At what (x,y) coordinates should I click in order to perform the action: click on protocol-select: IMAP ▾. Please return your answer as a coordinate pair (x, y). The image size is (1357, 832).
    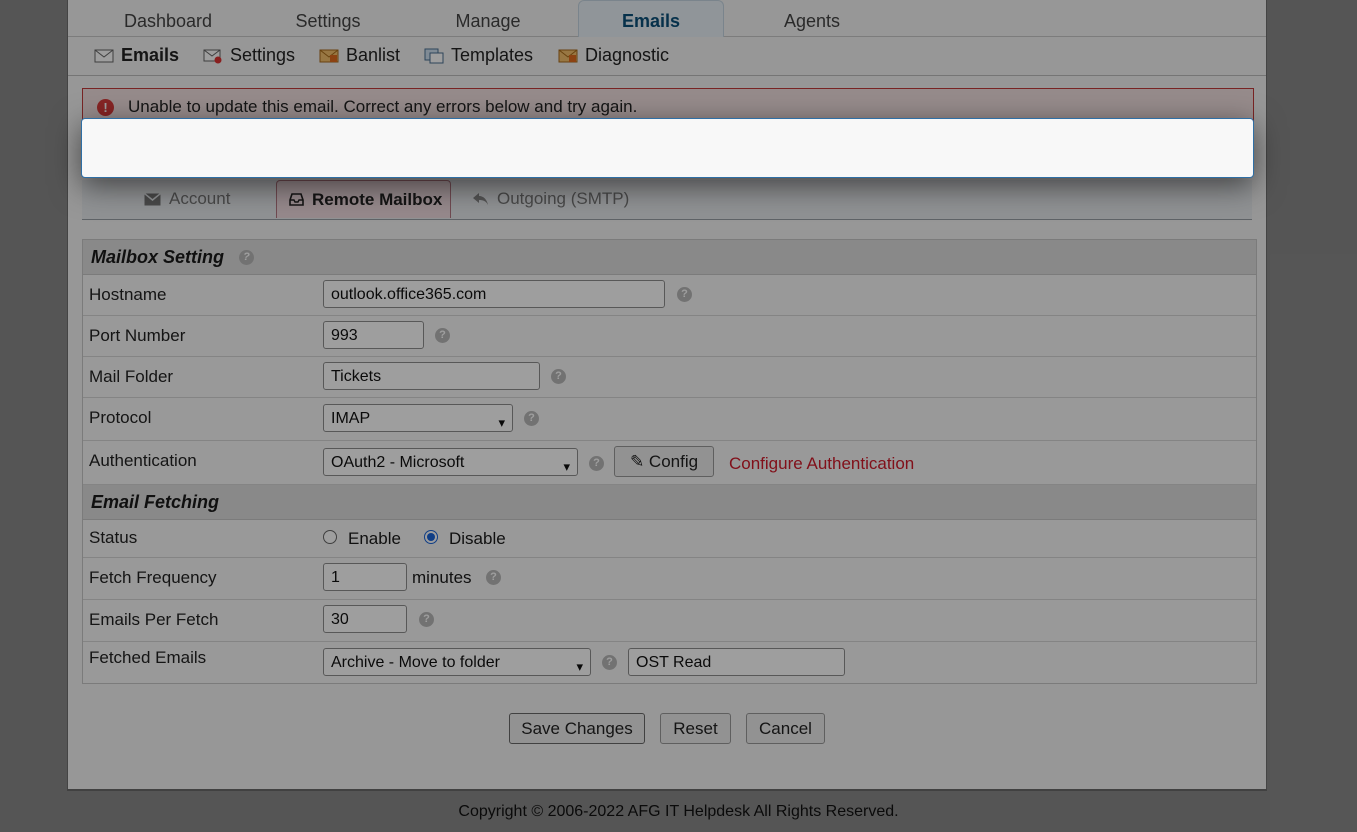
    Looking at the image, I should click on (418, 418).